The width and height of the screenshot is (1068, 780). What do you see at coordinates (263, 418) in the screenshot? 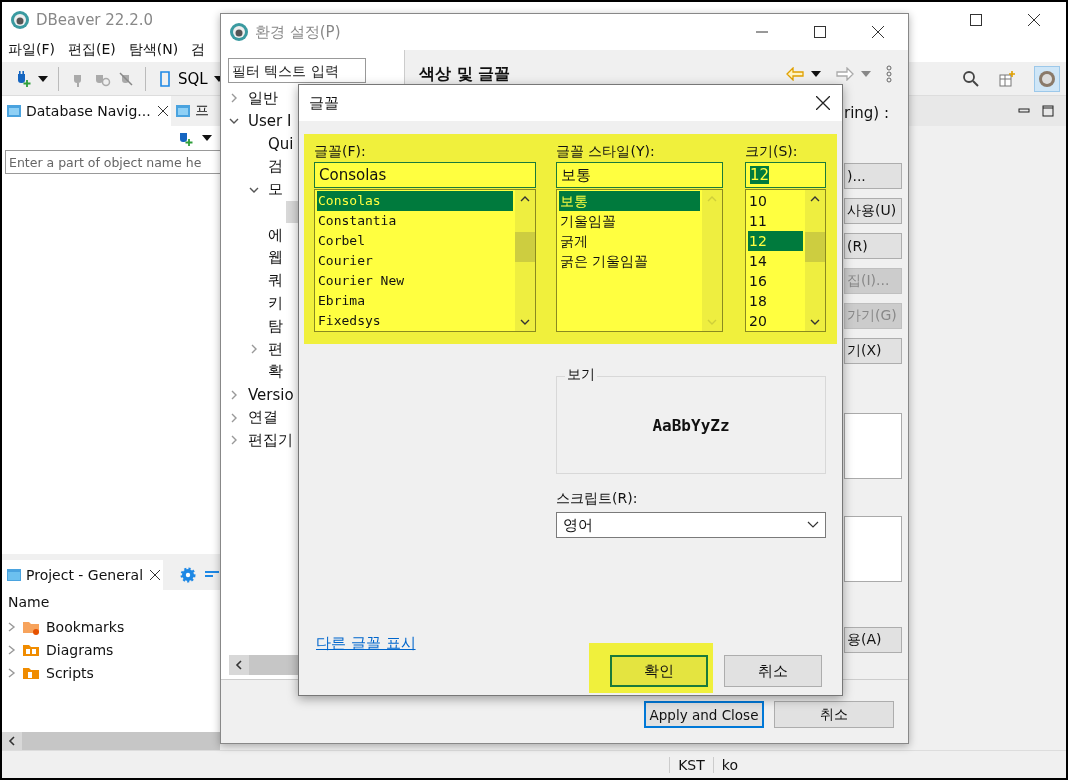
I see `tree-item: 연결` at bounding box center [263, 418].